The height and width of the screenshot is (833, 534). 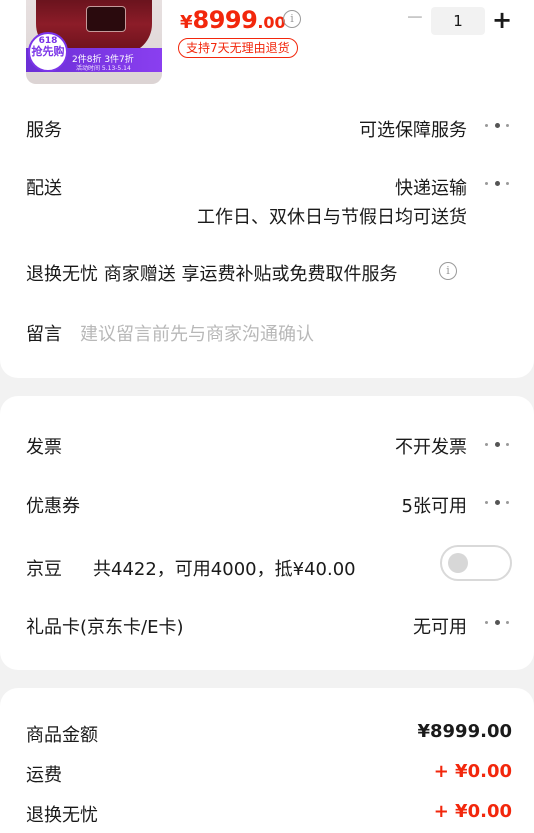 I want to click on promo-618-badge: 618 抢先购, so click(x=48, y=52).